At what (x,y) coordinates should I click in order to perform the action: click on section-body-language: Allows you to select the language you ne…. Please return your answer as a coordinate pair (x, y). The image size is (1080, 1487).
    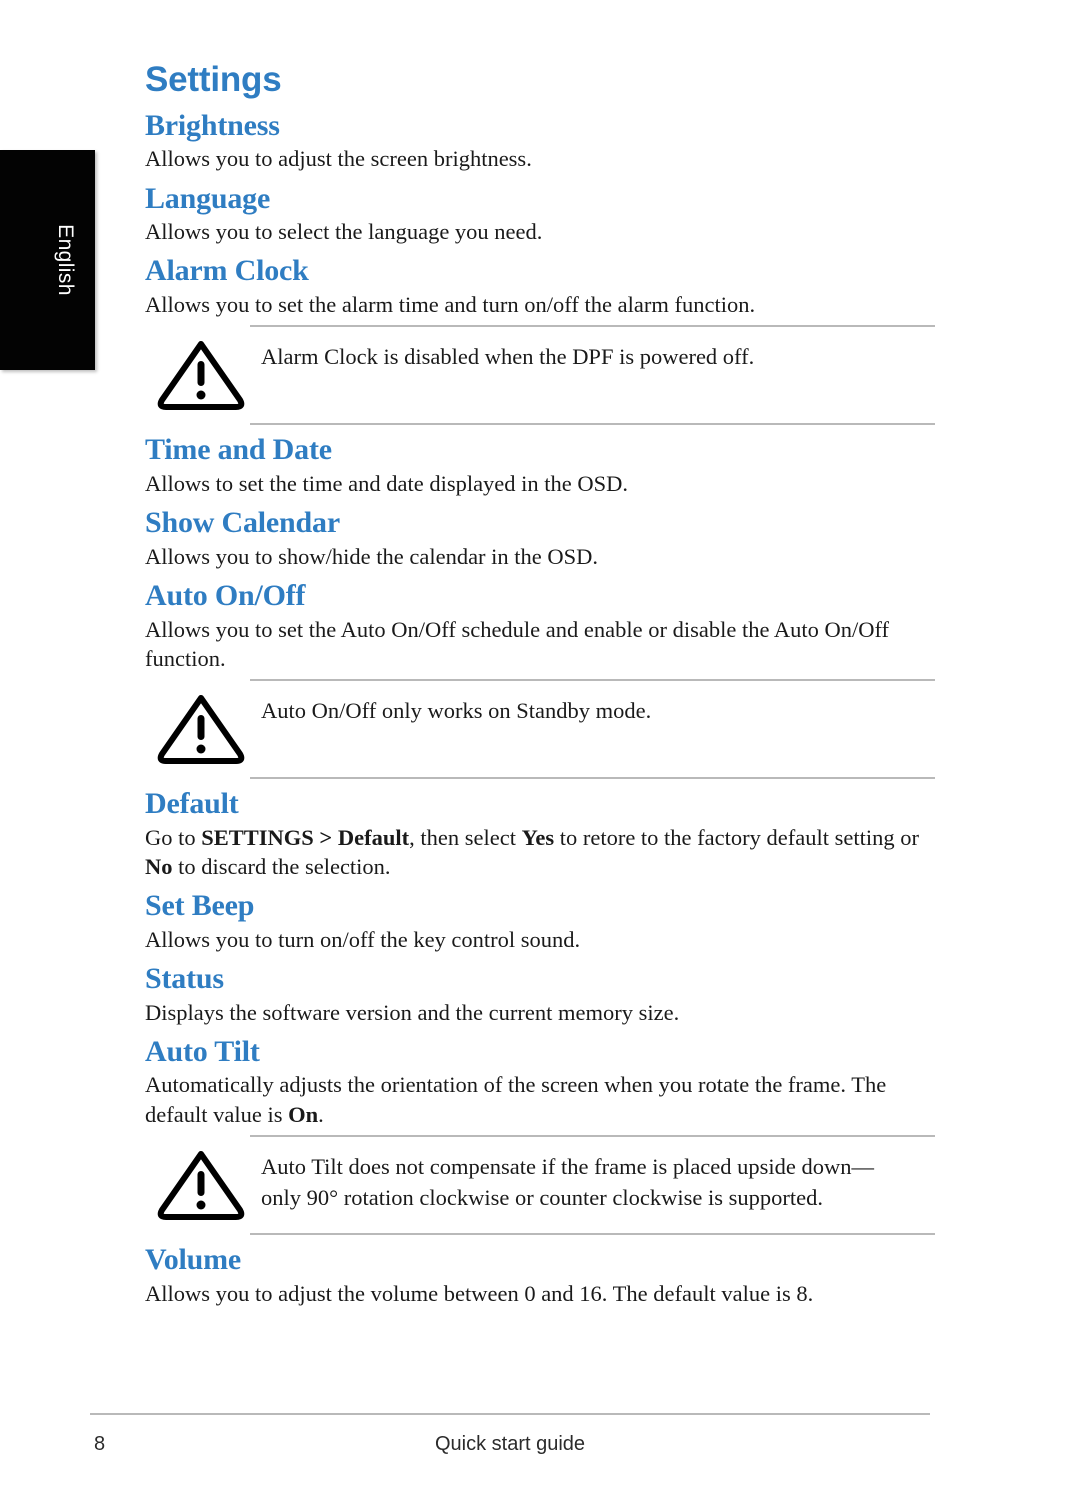
    Looking at the image, I should click on (344, 232).